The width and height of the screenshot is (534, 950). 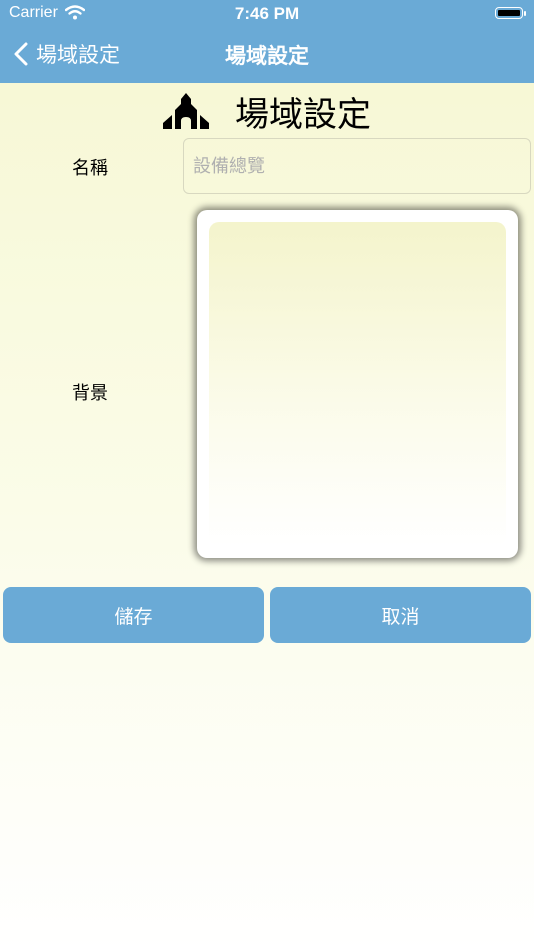 I want to click on name-input, so click(x=357, y=166).